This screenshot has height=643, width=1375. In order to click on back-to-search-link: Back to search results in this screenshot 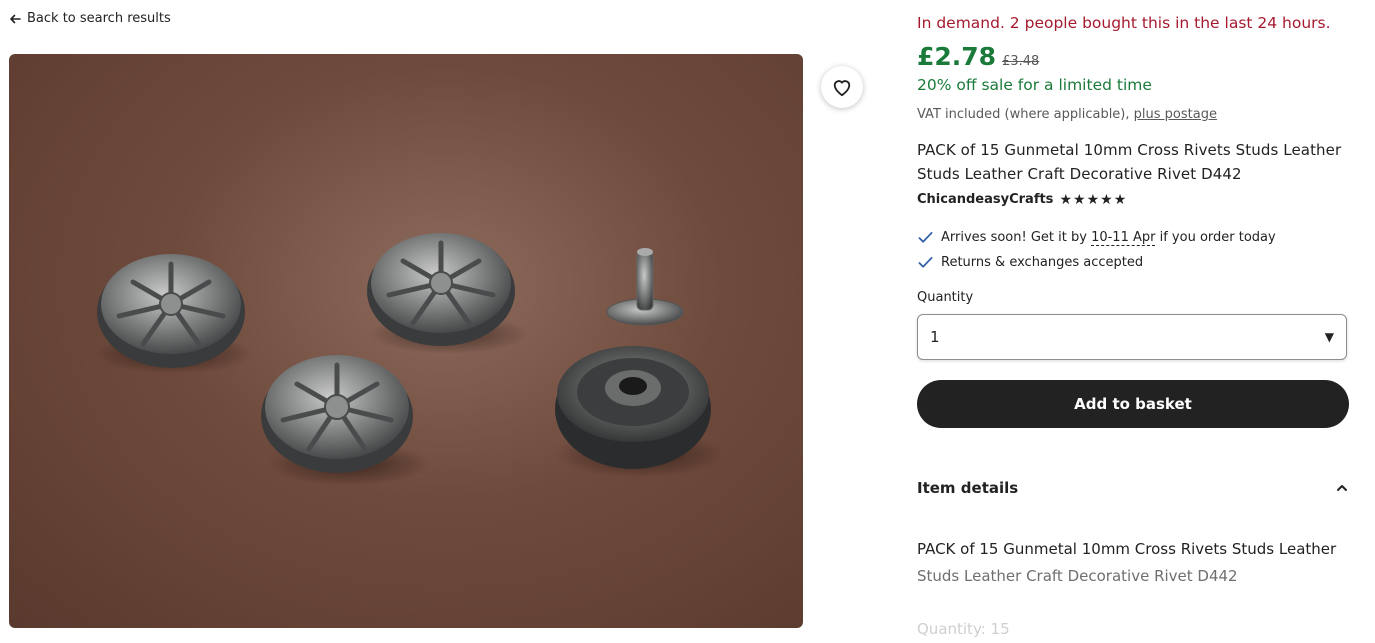, I will do `click(90, 18)`.